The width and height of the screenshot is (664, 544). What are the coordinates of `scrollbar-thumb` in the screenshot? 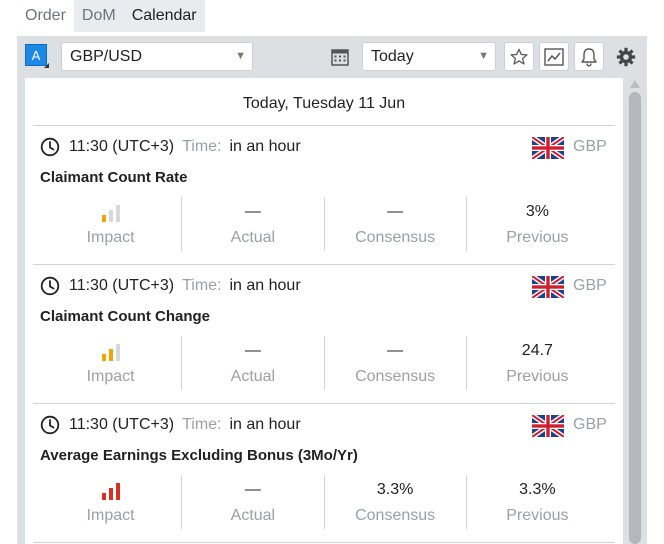 It's located at (635, 318).